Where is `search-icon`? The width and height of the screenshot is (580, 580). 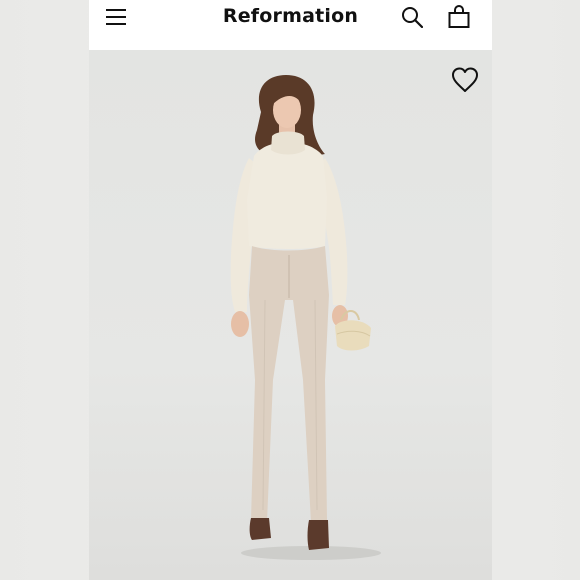
search-icon is located at coordinates (412, 17).